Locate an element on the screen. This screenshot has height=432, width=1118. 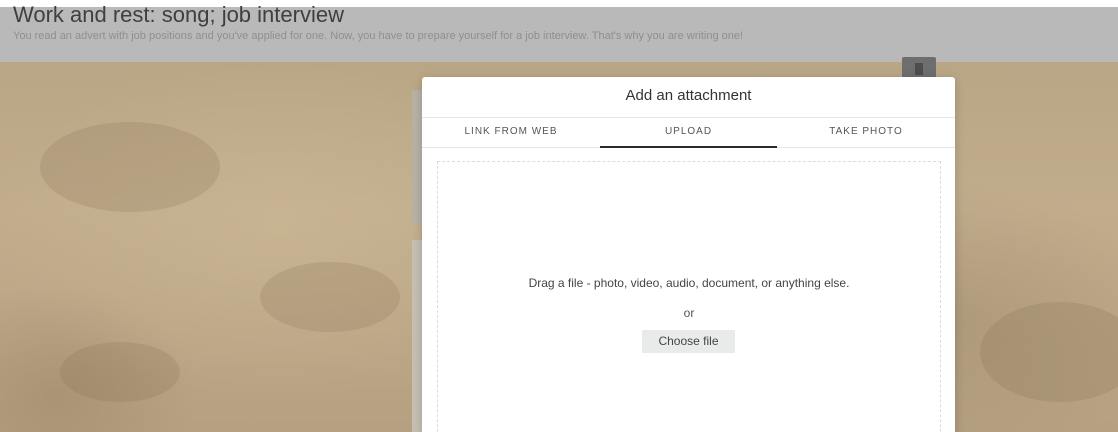
attachment-tabs: LINK FROM WEB UPLOAD TAKE PHOTO is located at coordinates (688, 132).